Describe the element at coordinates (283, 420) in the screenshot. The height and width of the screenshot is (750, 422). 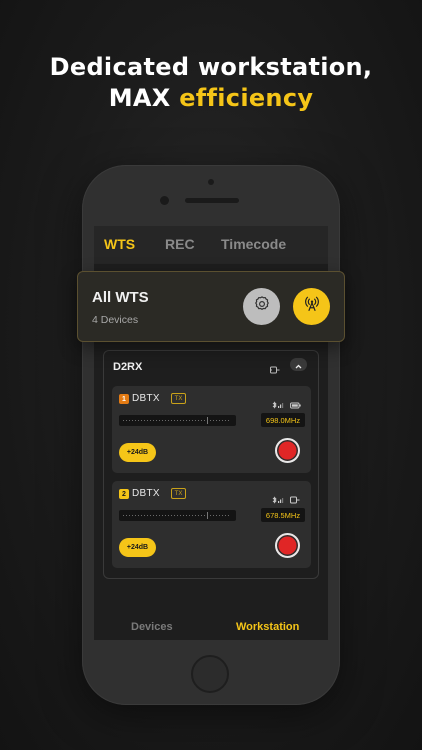
I see `frequency-display: 698.0MHz` at that location.